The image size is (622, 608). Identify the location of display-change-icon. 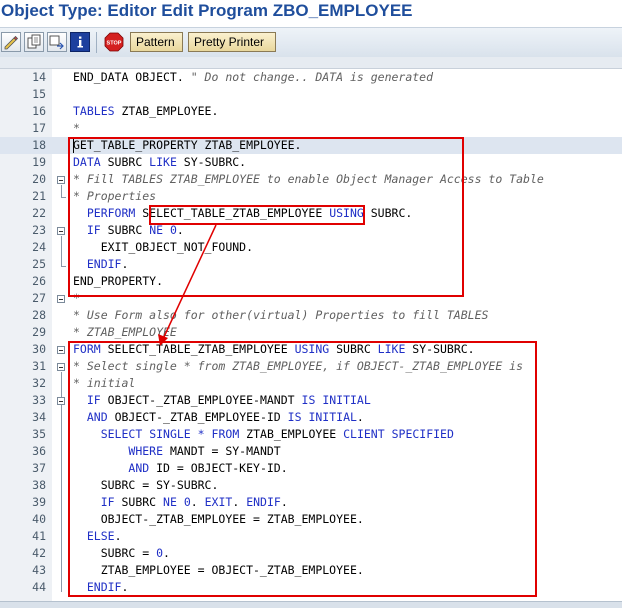
(34, 42).